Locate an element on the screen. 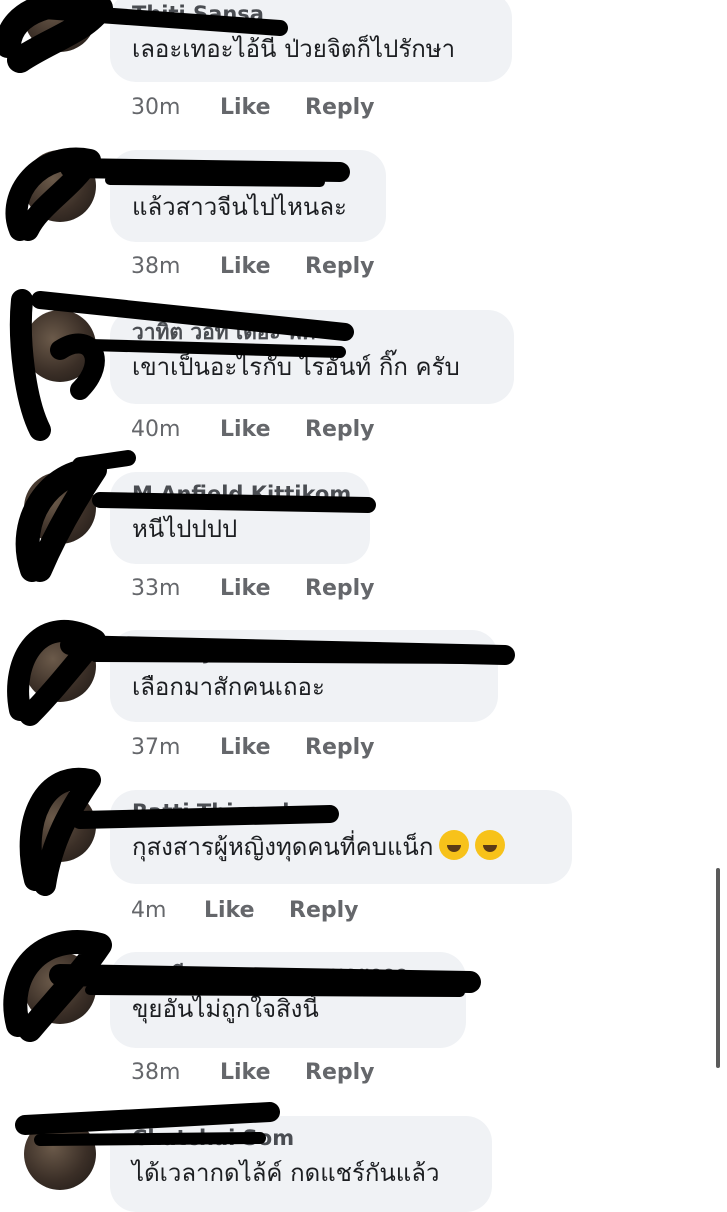 This screenshot has height=1212, width=727. comment-author: Ratti Thisomb is located at coordinates (341, 812).